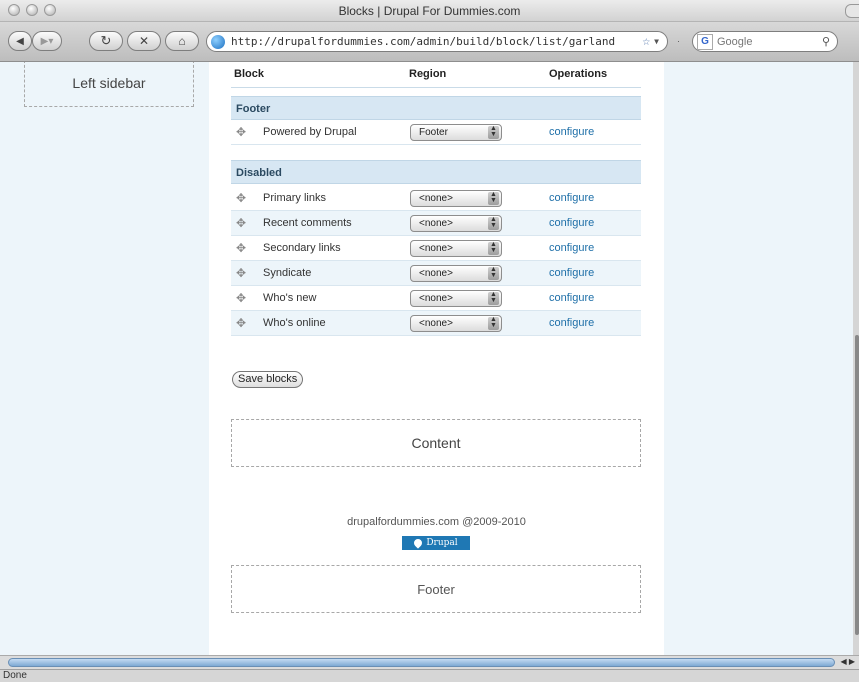 This screenshot has height=682, width=859. What do you see at coordinates (857, 485) in the screenshot?
I see `vertical-scroll-thumb` at bounding box center [857, 485].